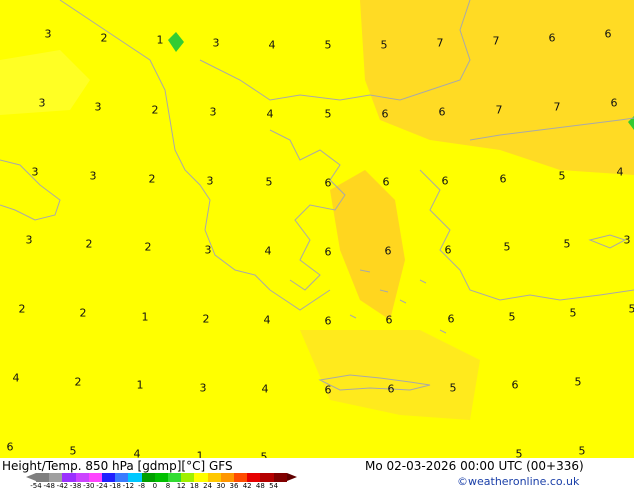 This screenshot has height=490, width=634. What do you see at coordinates (234, 486) in the screenshot?
I see `scale-tick-label: 36` at bounding box center [234, 486].